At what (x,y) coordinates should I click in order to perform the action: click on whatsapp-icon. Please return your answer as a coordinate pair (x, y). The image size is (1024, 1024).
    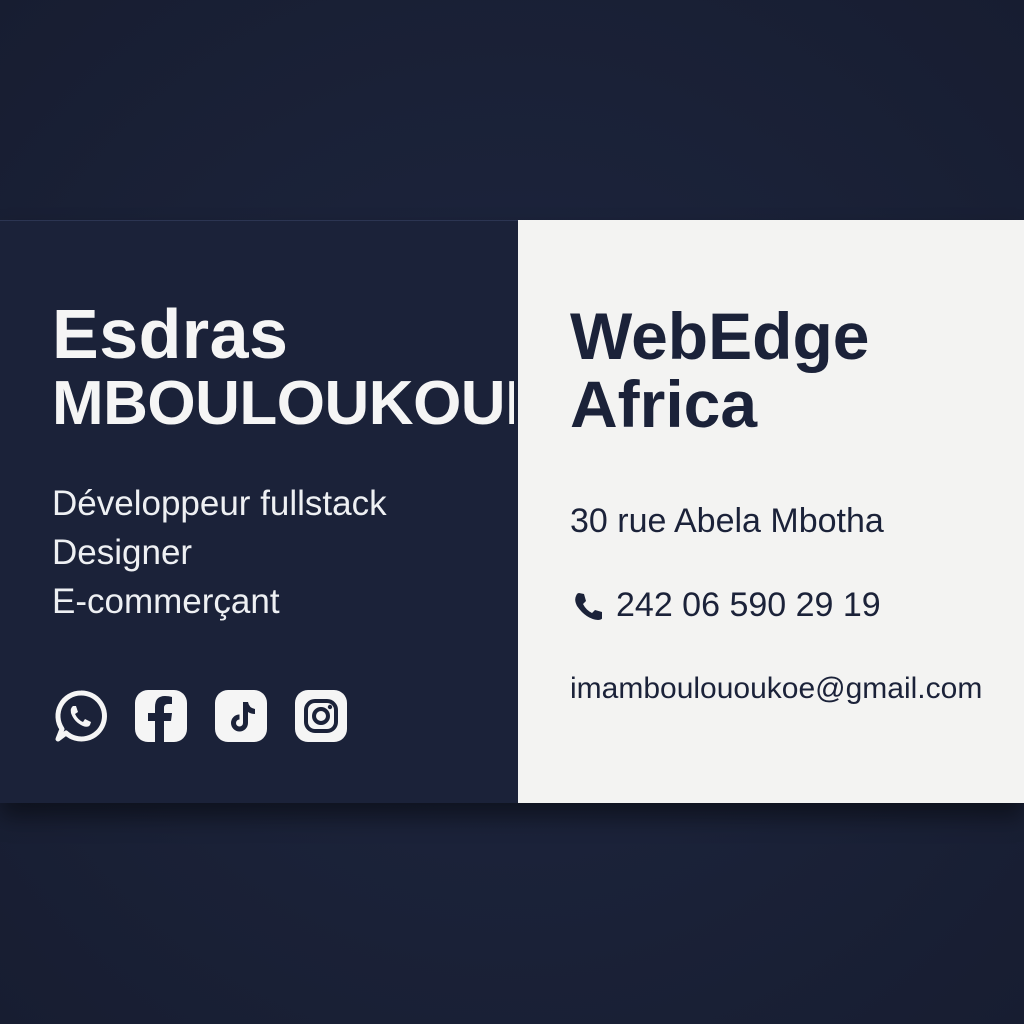
    Looking at the image, I should click on (81, 716).